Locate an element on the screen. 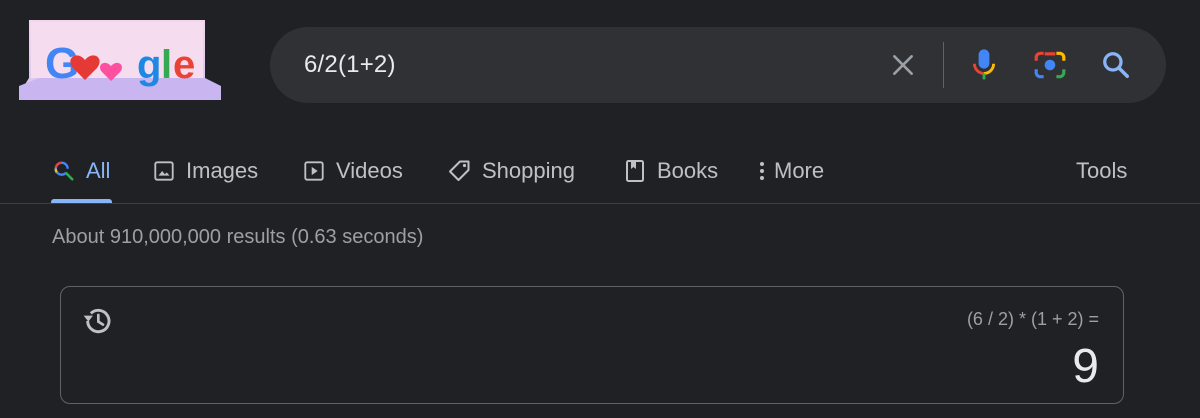  tab-shopping: Shopping is located at coordinates (511, 171).